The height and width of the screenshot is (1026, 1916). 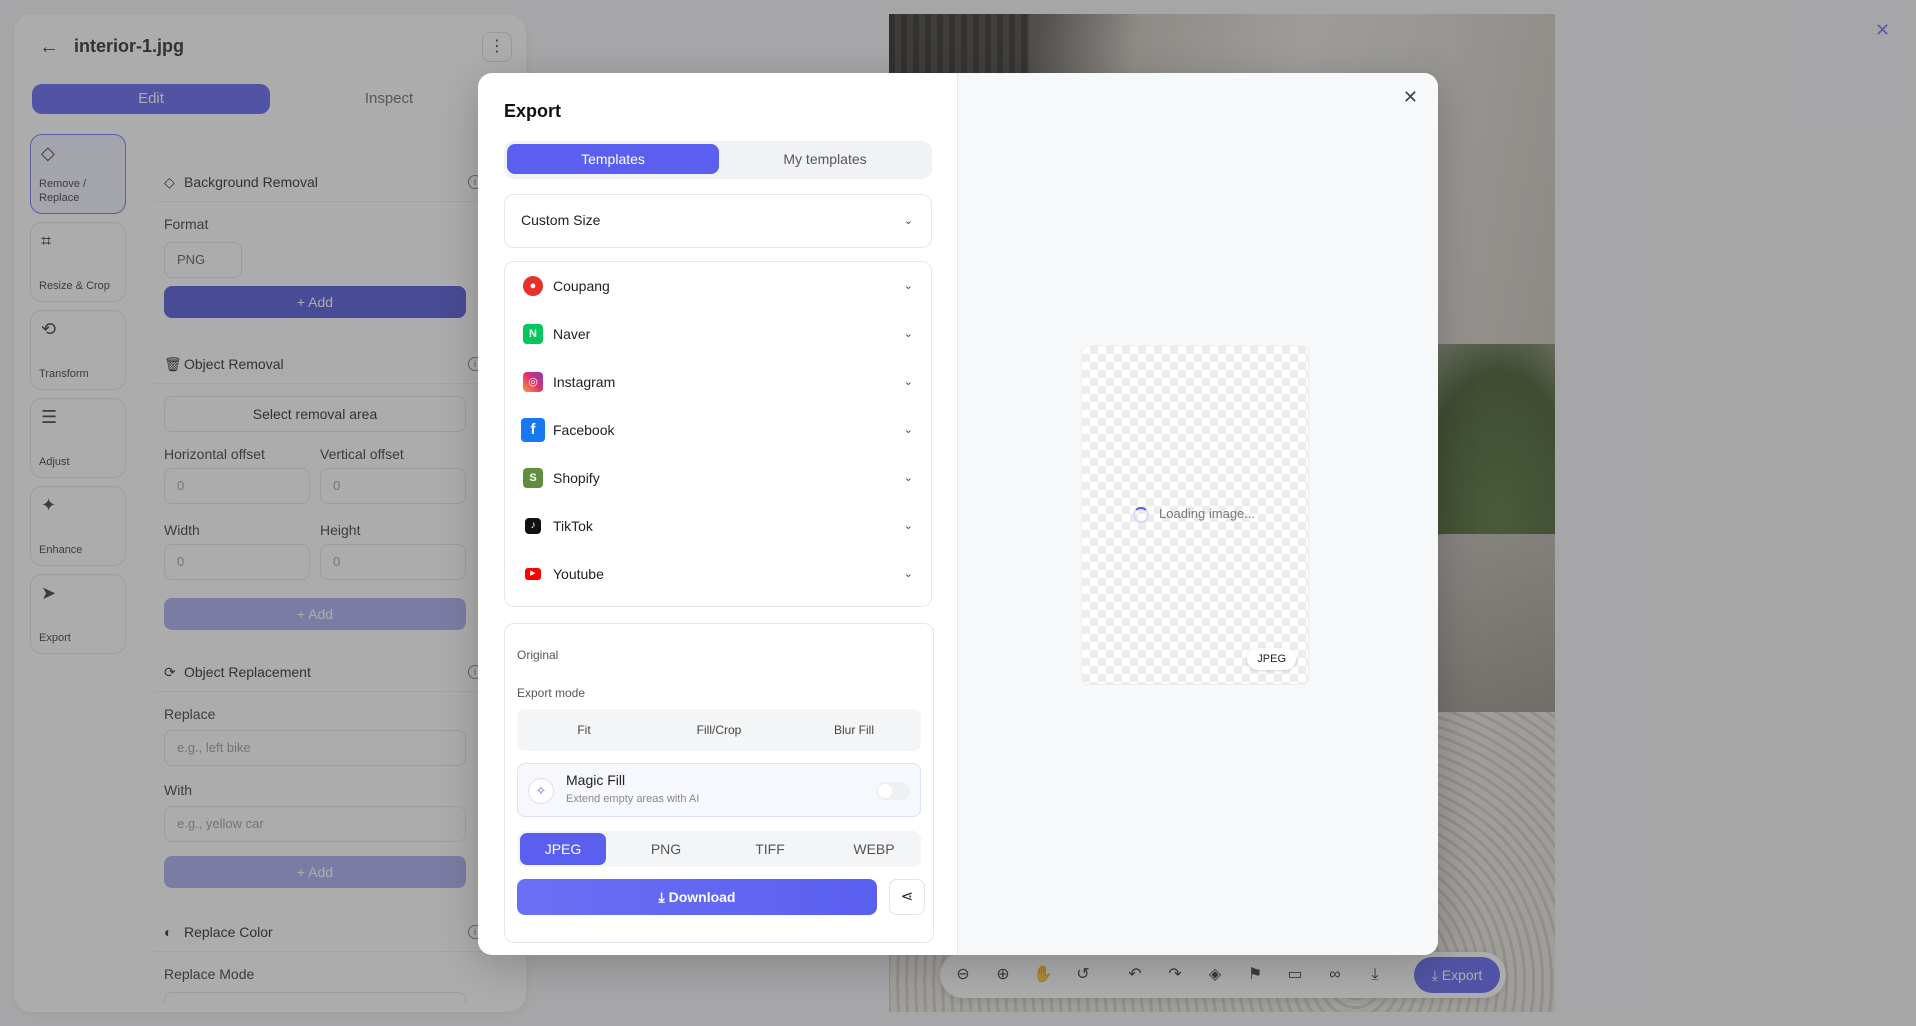 I want to click on magic-fill-toggle, so click(x=893, y=791).